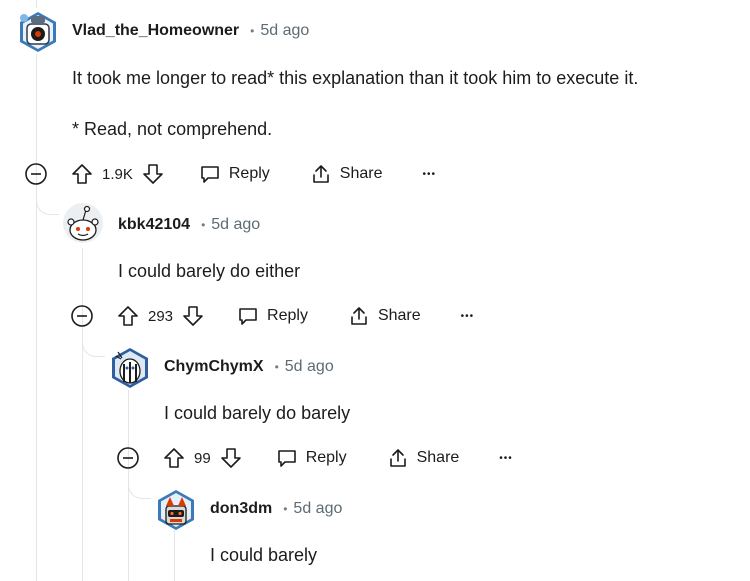 The height and width of the screenshot is (581, 750). I want to click on comment-actions: 293 Reply Share •••, so click(272, 316).